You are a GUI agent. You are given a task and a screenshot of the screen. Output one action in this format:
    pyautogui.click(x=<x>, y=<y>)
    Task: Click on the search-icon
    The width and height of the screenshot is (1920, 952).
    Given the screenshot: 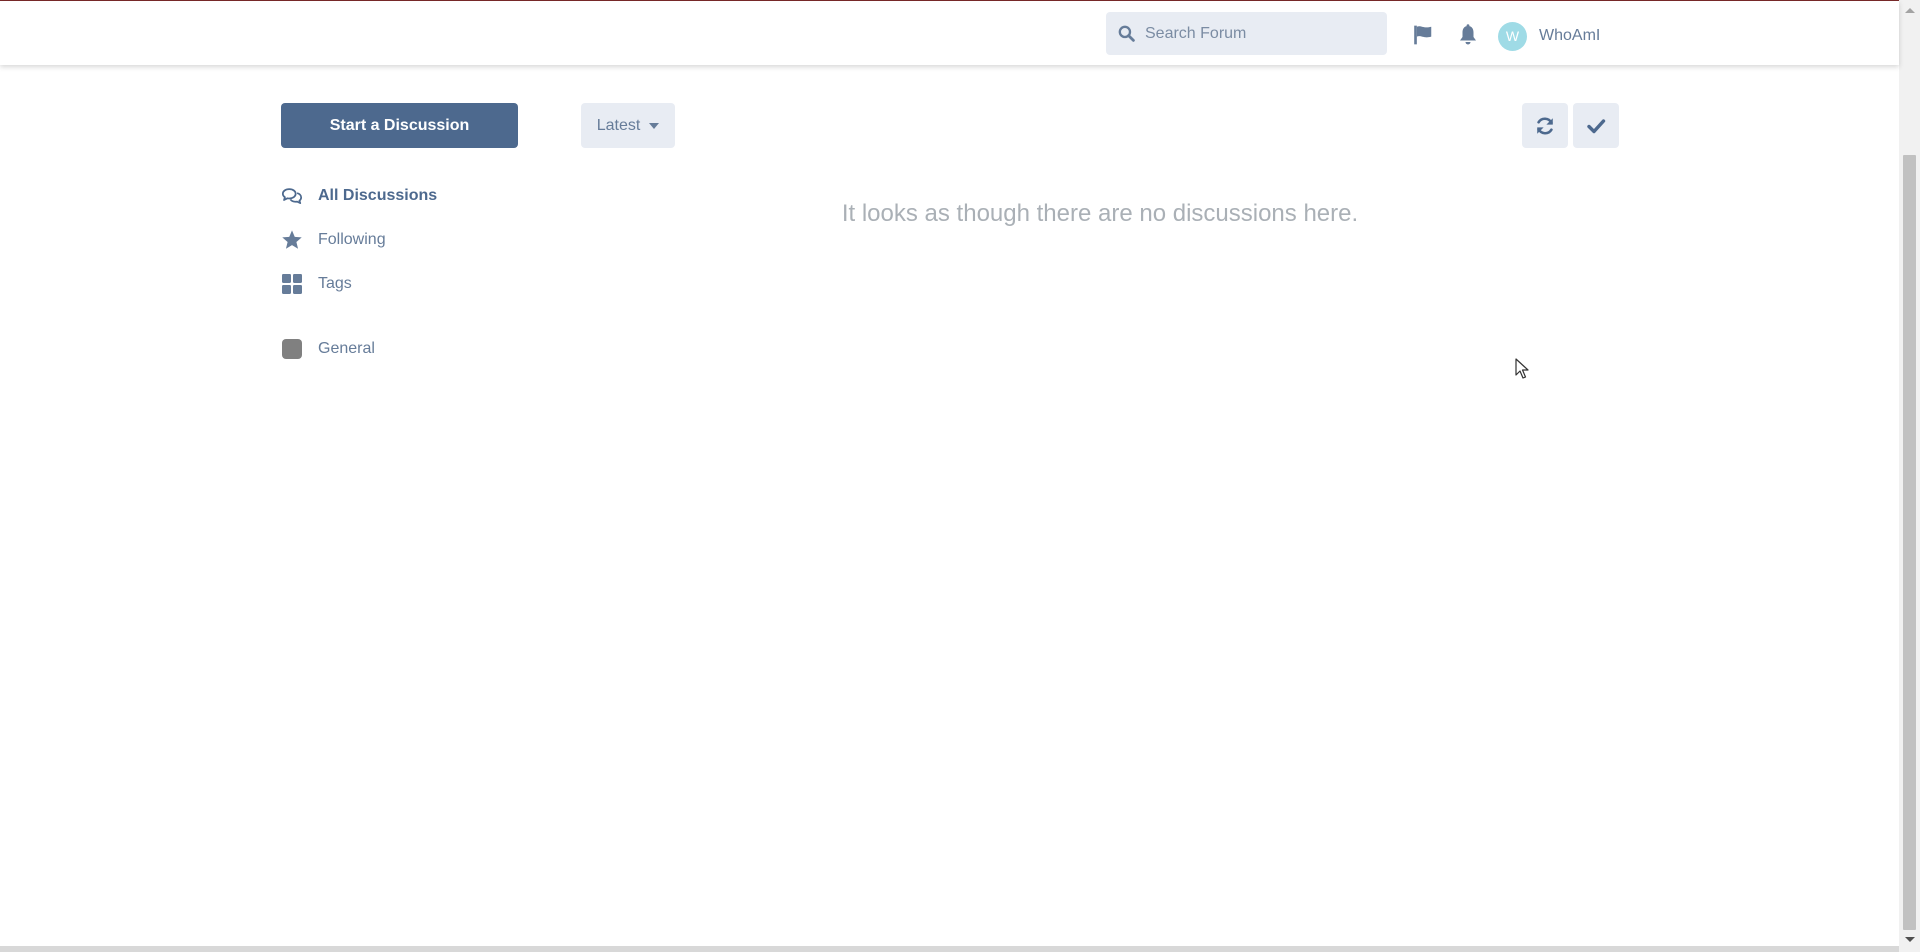 What is the action you would take?
    pyautogui.click(x=1126, y=33)
    